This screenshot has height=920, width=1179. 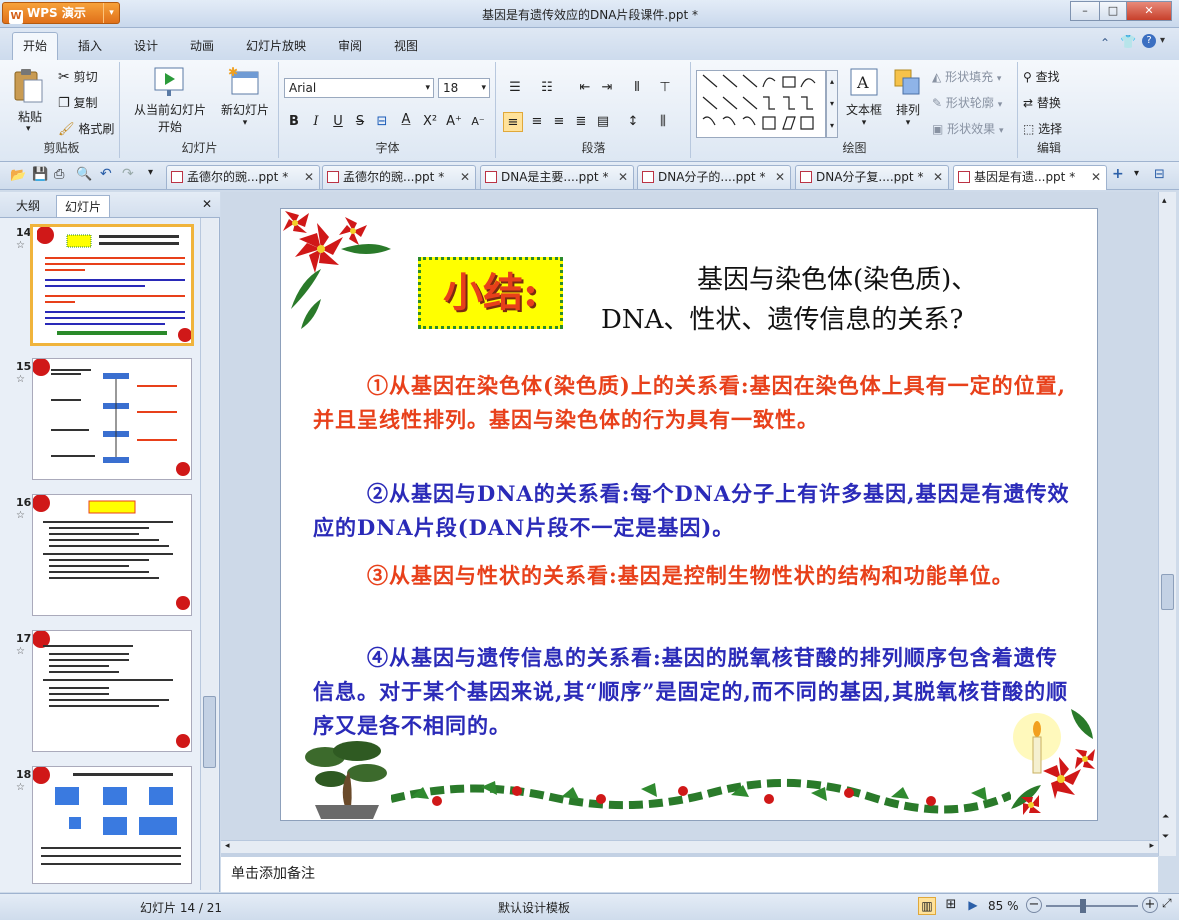 I want to click on customize-toolbar-icon: ▾, so click(x=150, y=172).